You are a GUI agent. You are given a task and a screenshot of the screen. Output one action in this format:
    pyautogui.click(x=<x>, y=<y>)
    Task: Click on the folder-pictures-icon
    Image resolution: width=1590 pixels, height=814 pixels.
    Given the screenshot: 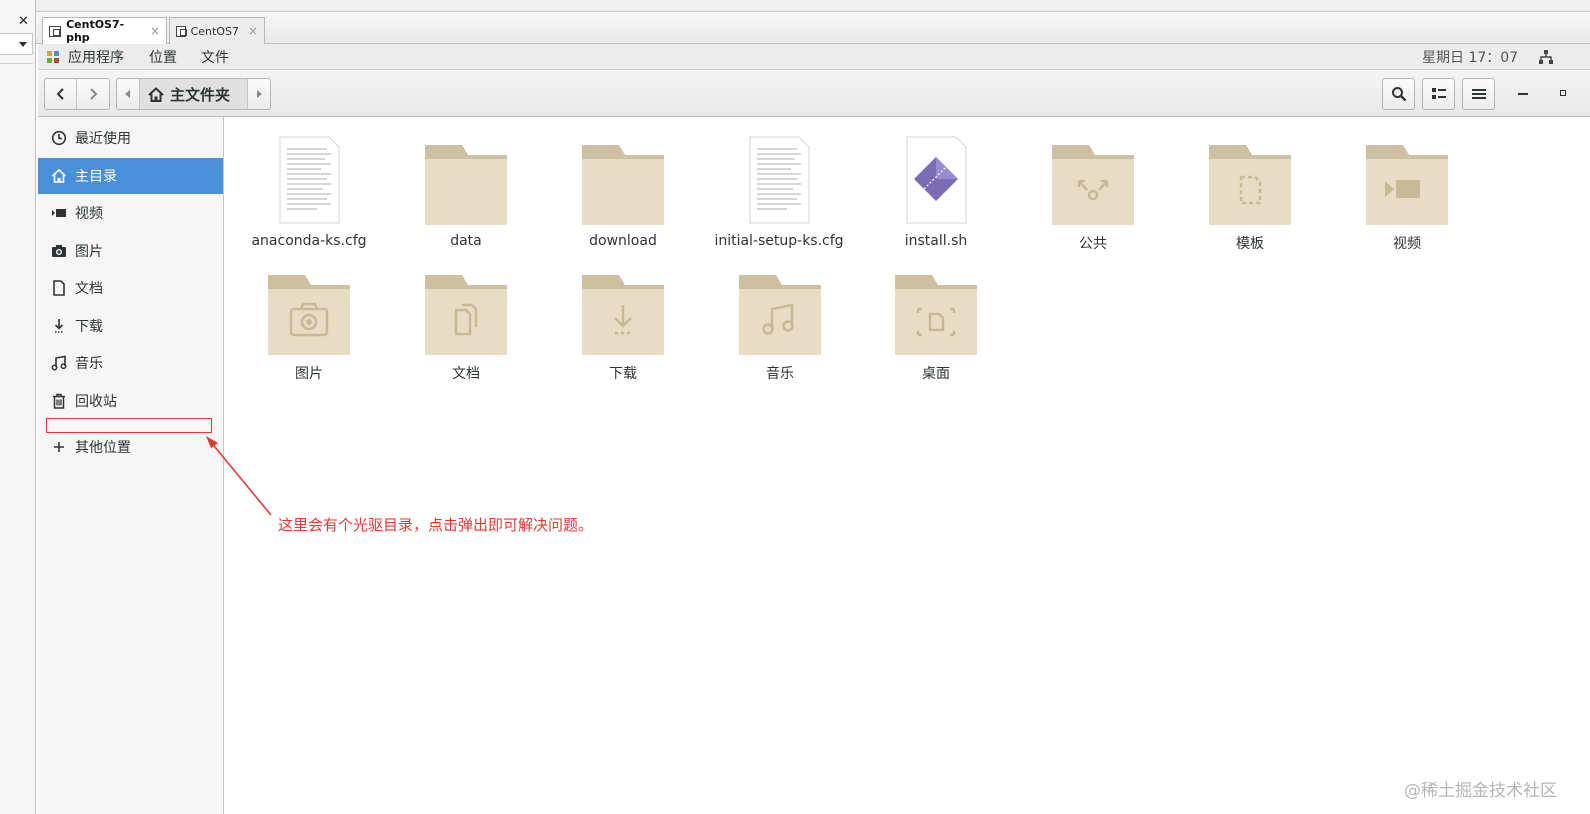 What is the action you would take?
    pyautogui.click(x=309, y=315)
    